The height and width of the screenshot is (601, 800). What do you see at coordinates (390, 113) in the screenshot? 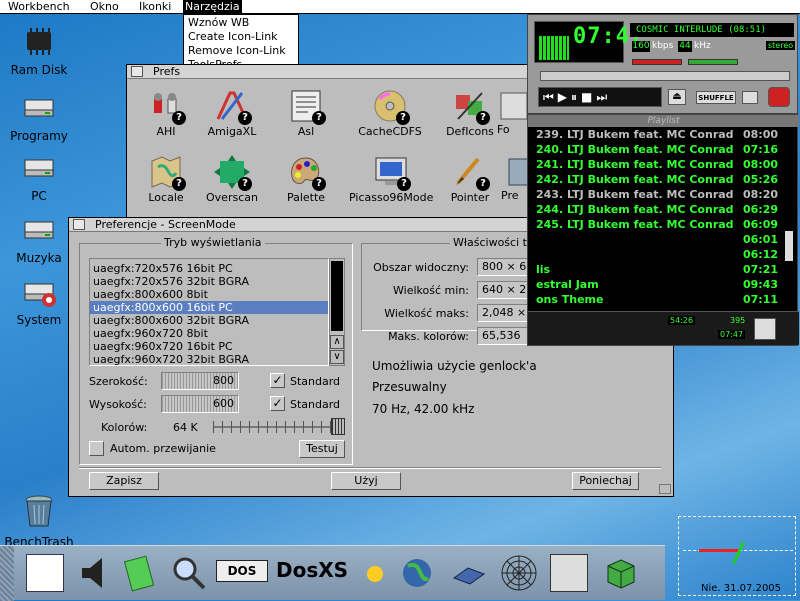
I see `prefs-icon-cachecdfs: ? CacheCDFS` at bounding box center [390, 113].